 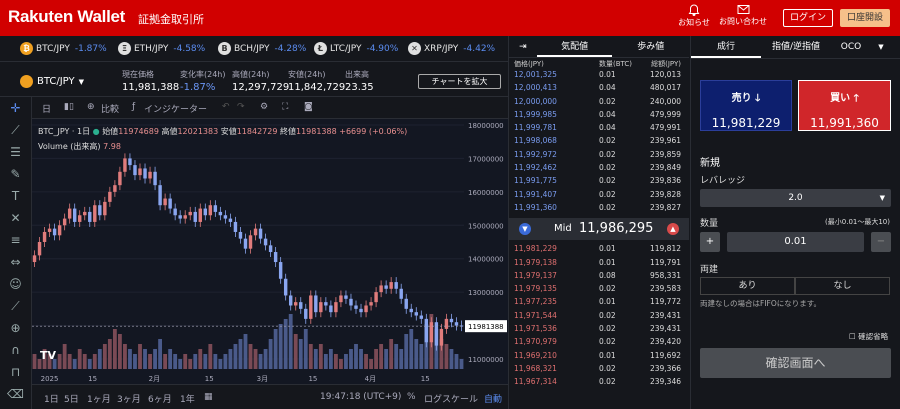 I want to click on sell-button: 売り 🡓 11,981,229, so click(x=746, y=105).